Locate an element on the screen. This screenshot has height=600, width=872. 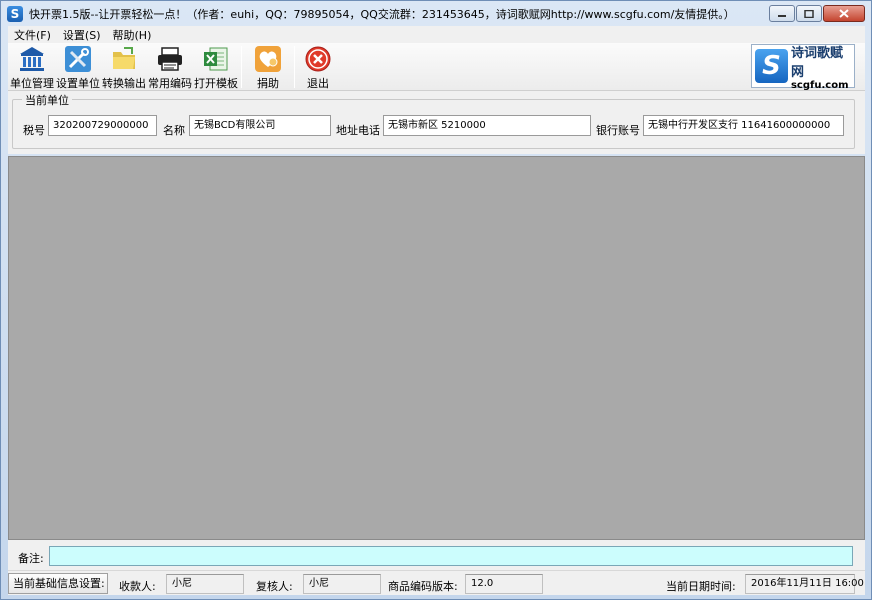
logo-url: scgfu.com is located at coordinates (819, 85).